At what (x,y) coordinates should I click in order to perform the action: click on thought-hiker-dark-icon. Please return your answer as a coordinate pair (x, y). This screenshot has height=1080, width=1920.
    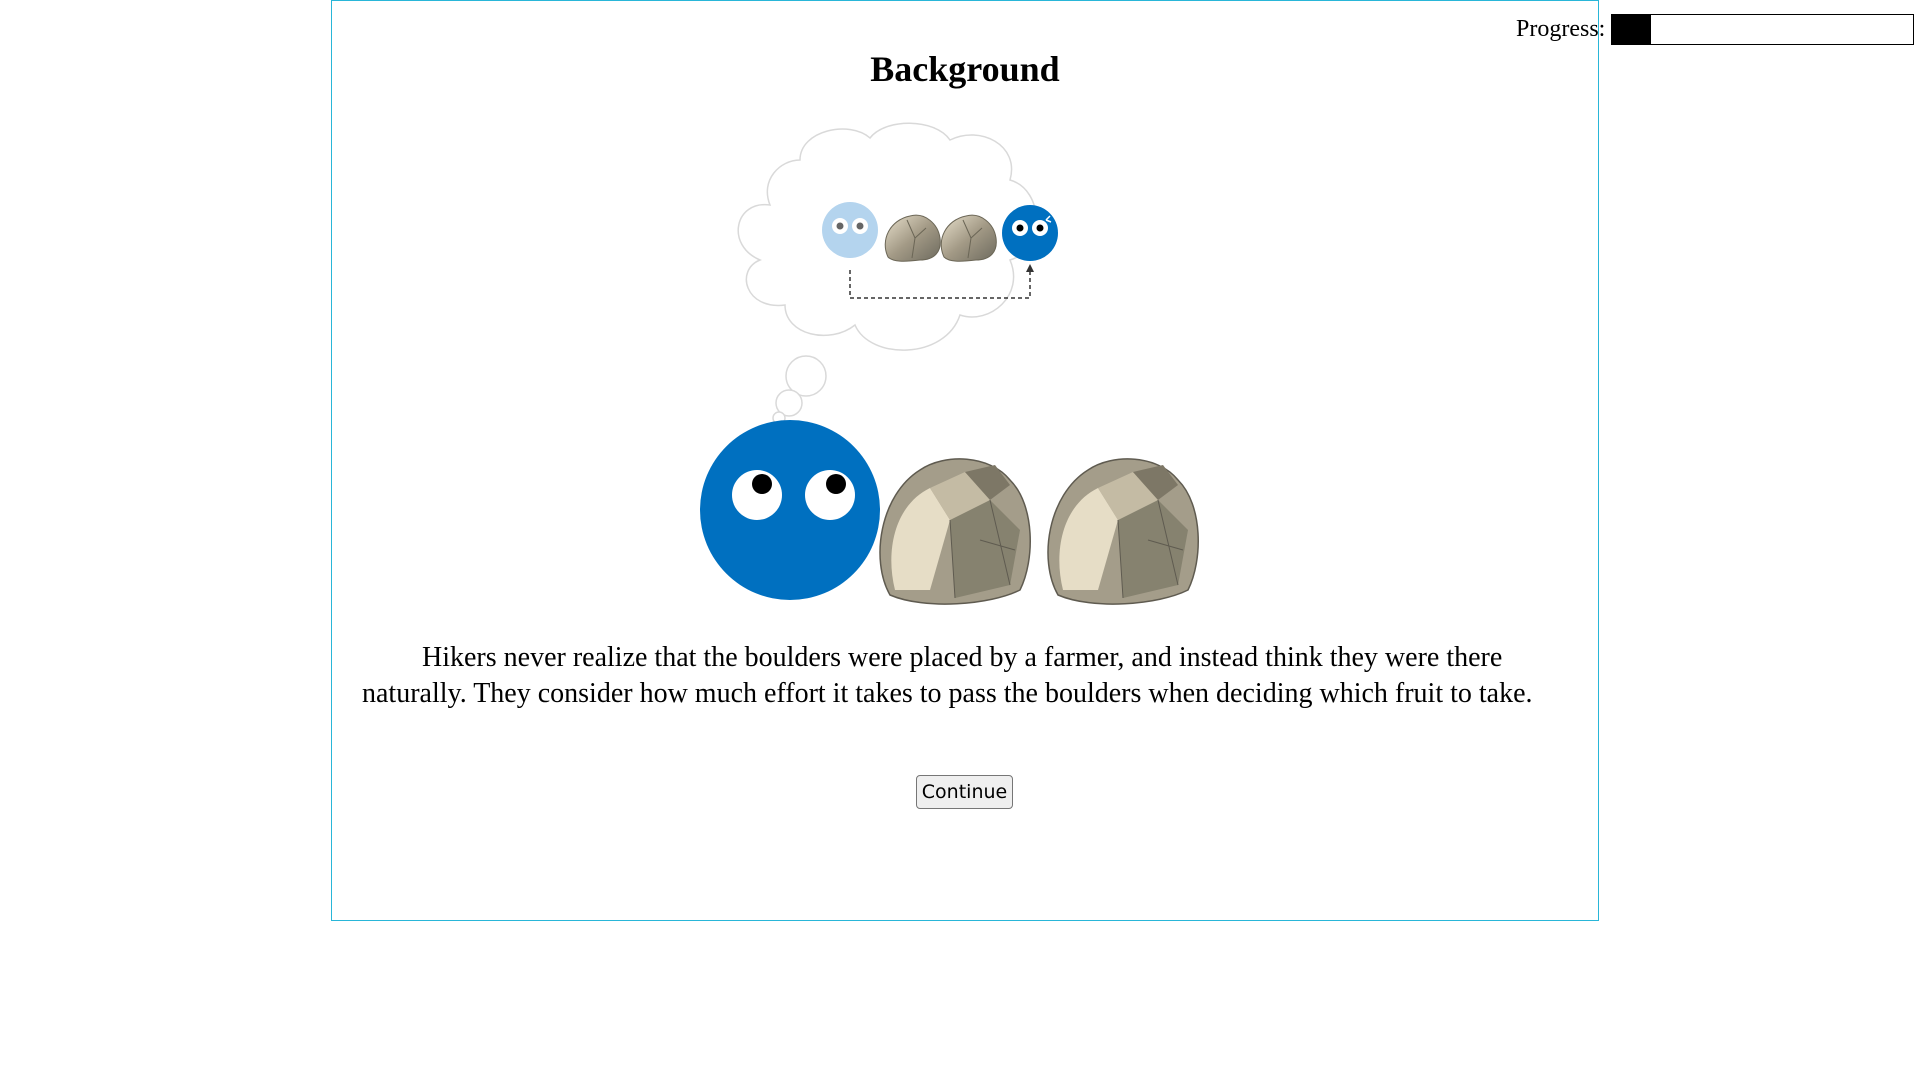
    Looking at the image, I should click on (1030, 233).